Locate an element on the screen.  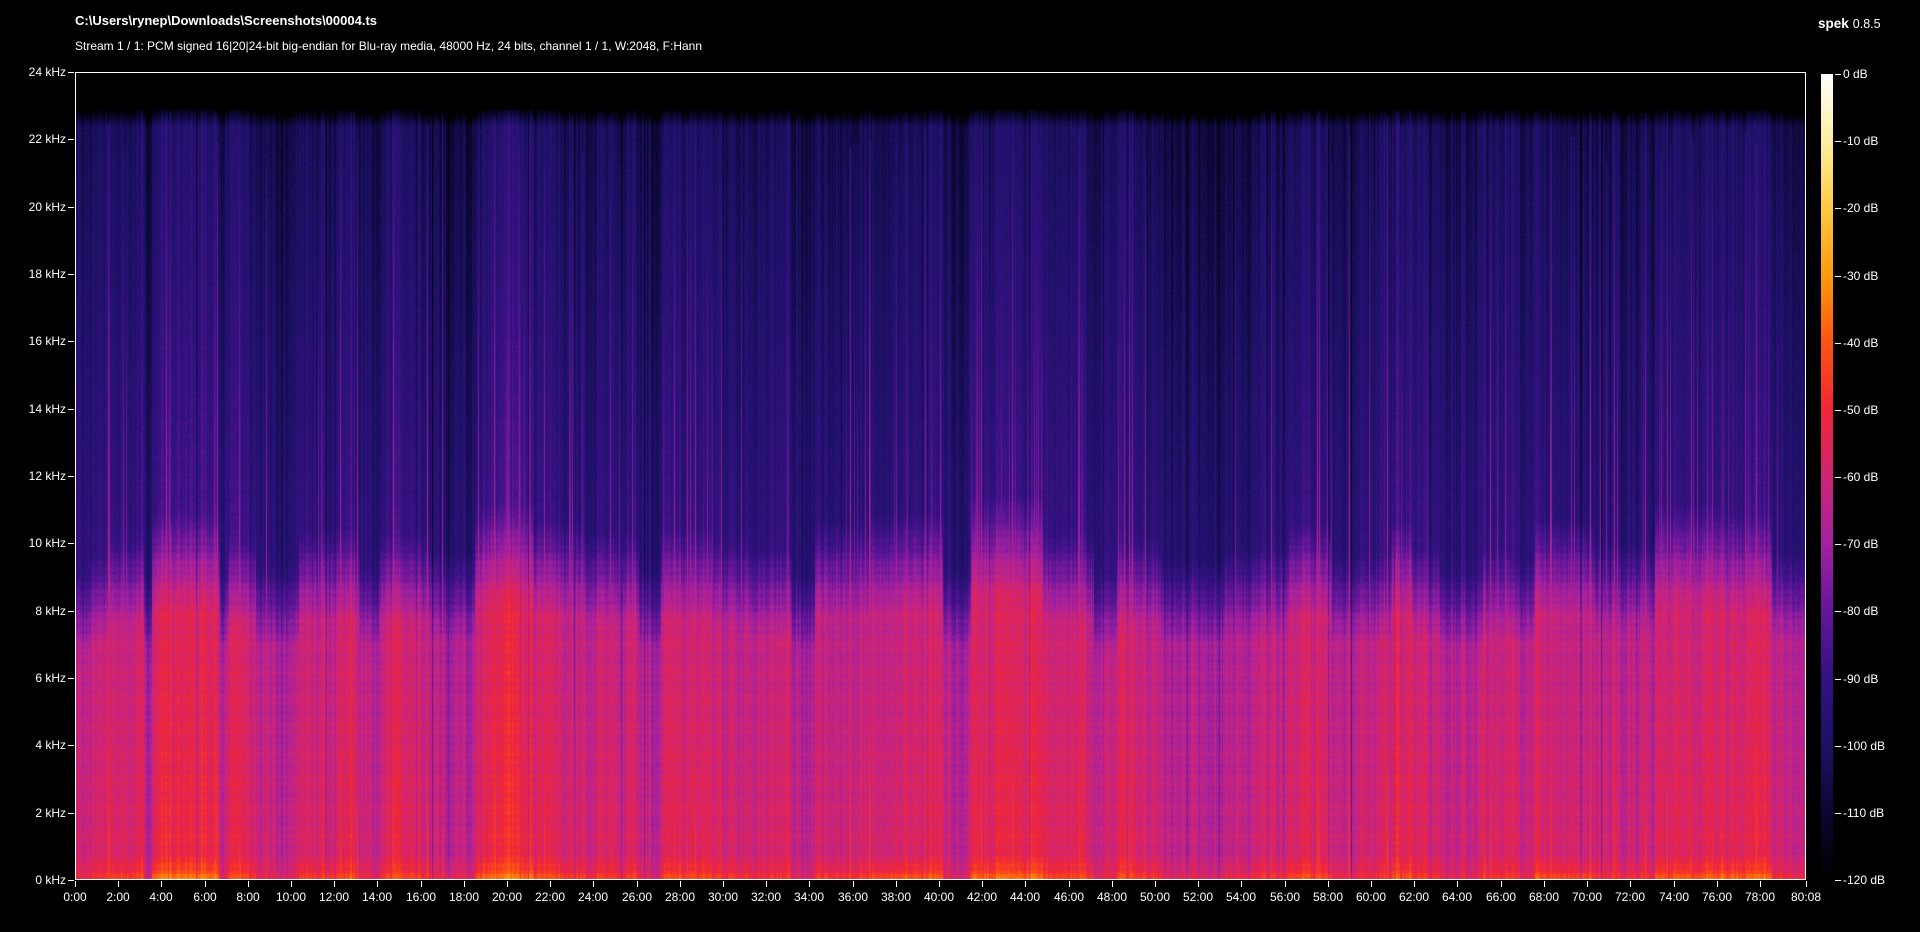
legend-tick-label: -20 dB is located at coordinates (1861, 208).